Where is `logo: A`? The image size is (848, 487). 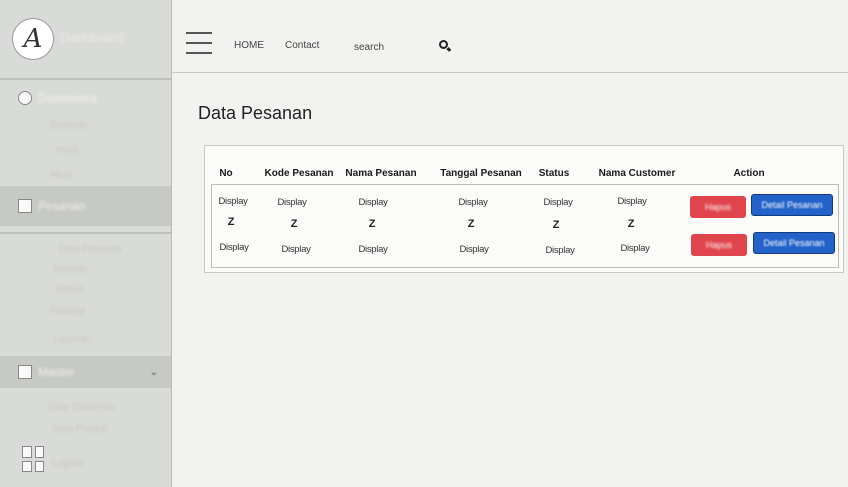
logo: A is located at coordinates (33, 39).